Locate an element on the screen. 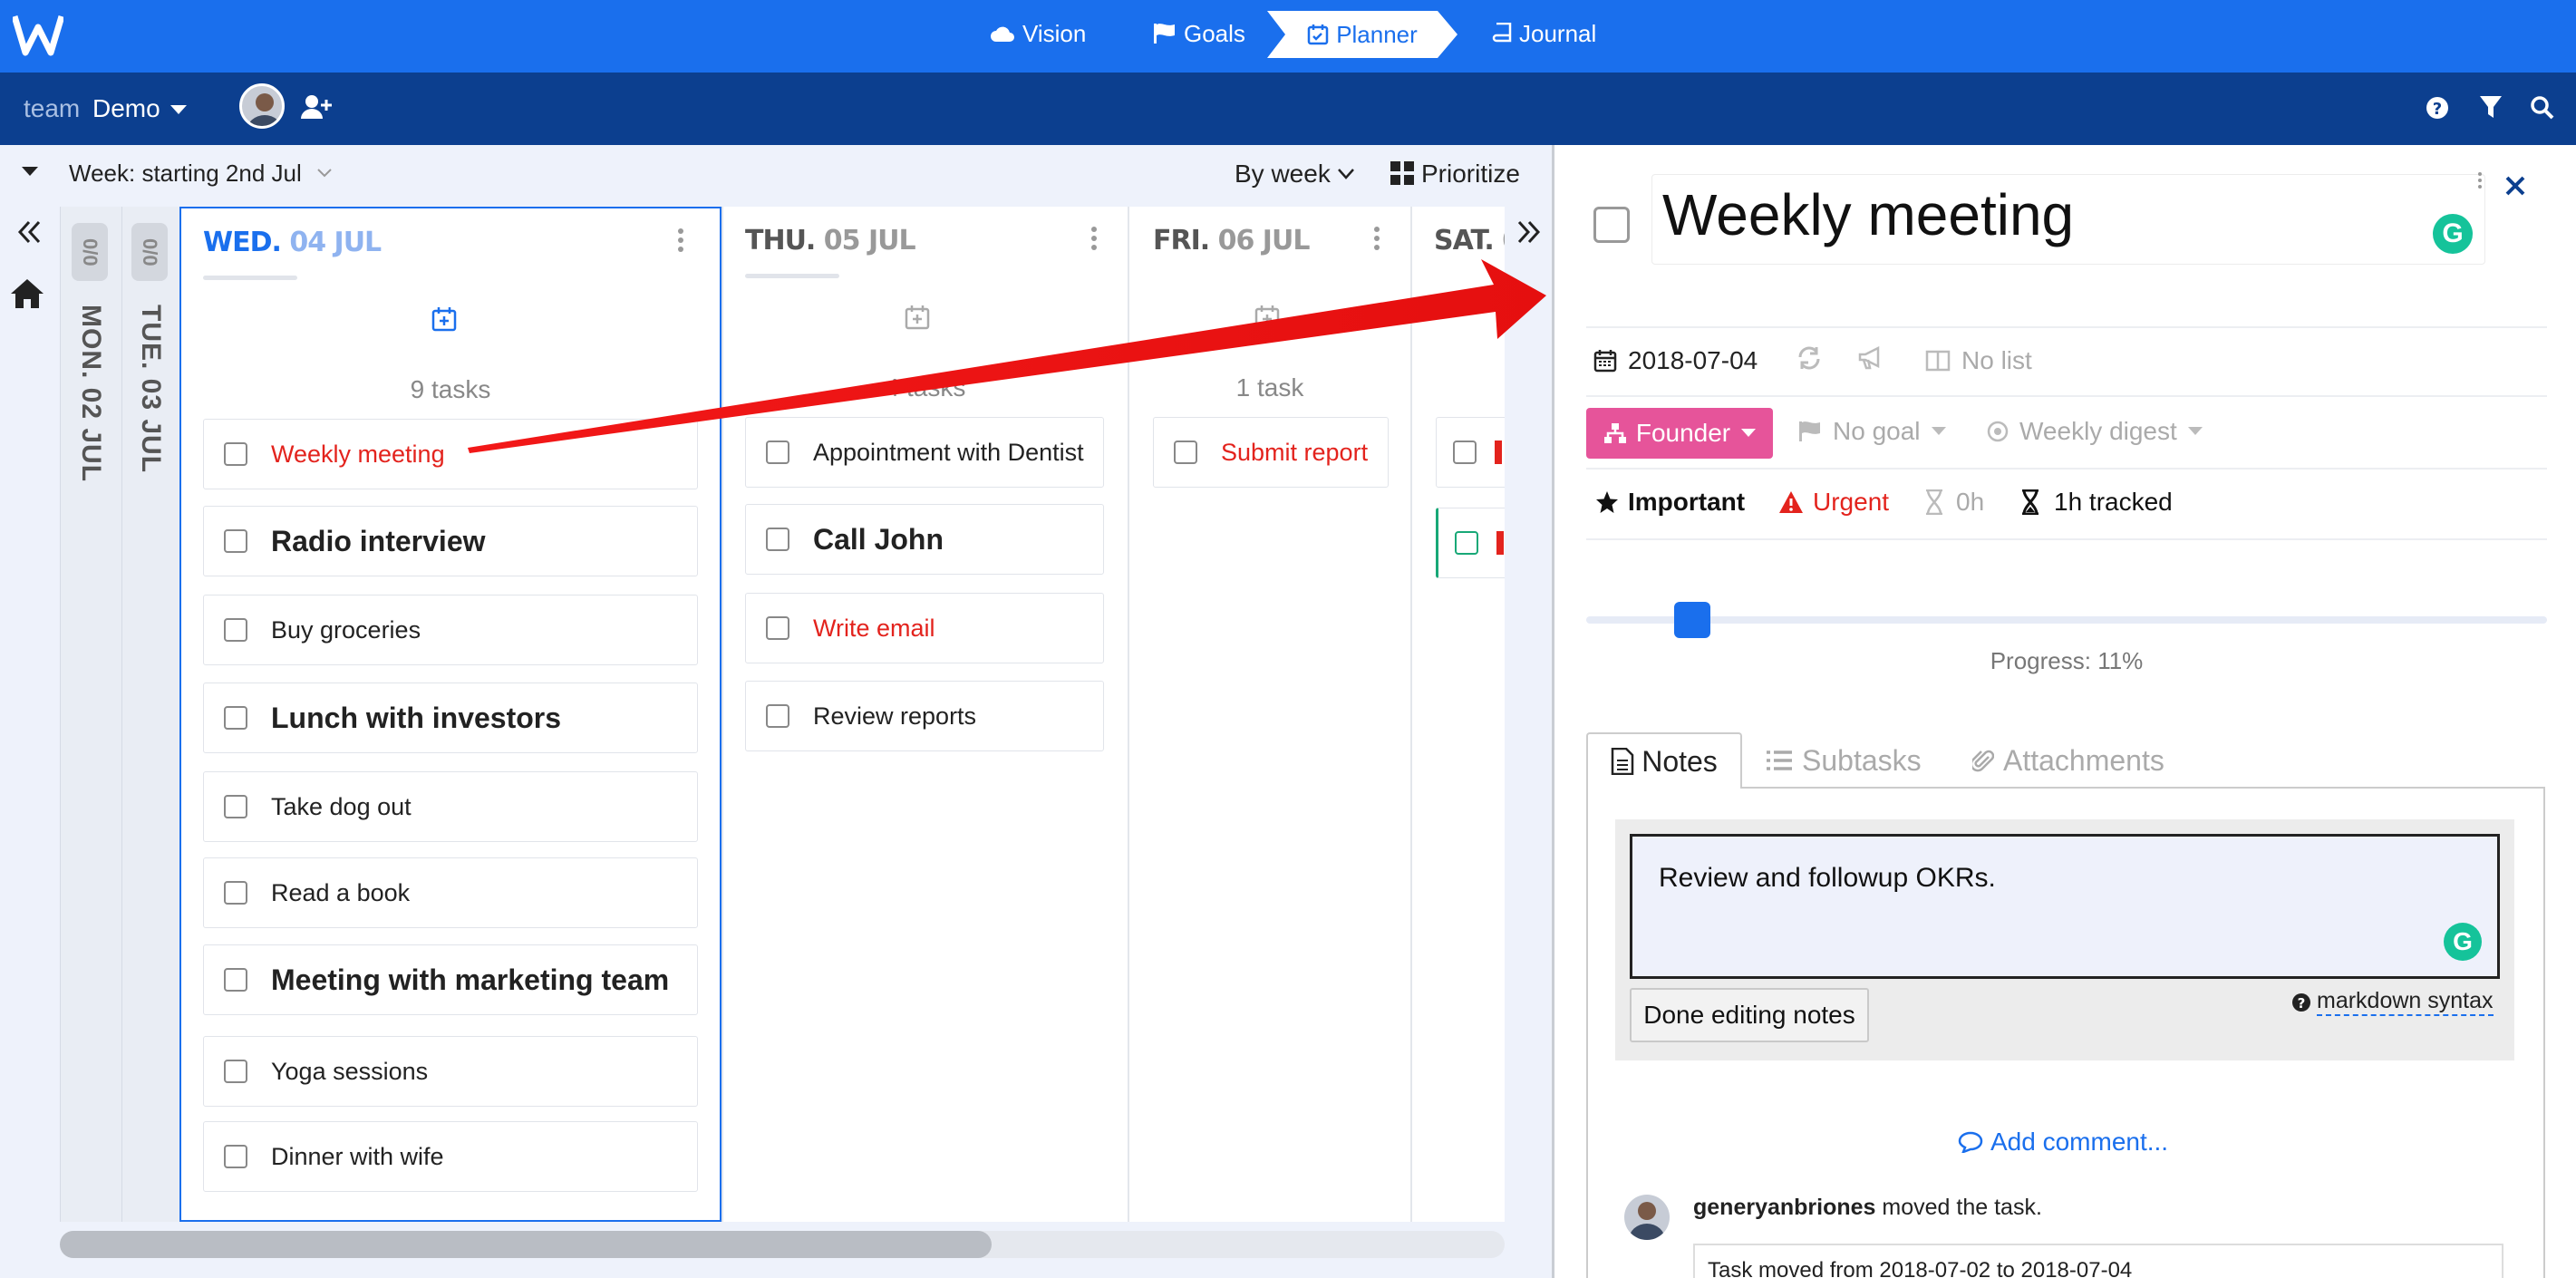  activity-user: generyanbriones is located at coordinates (1784, 1207).